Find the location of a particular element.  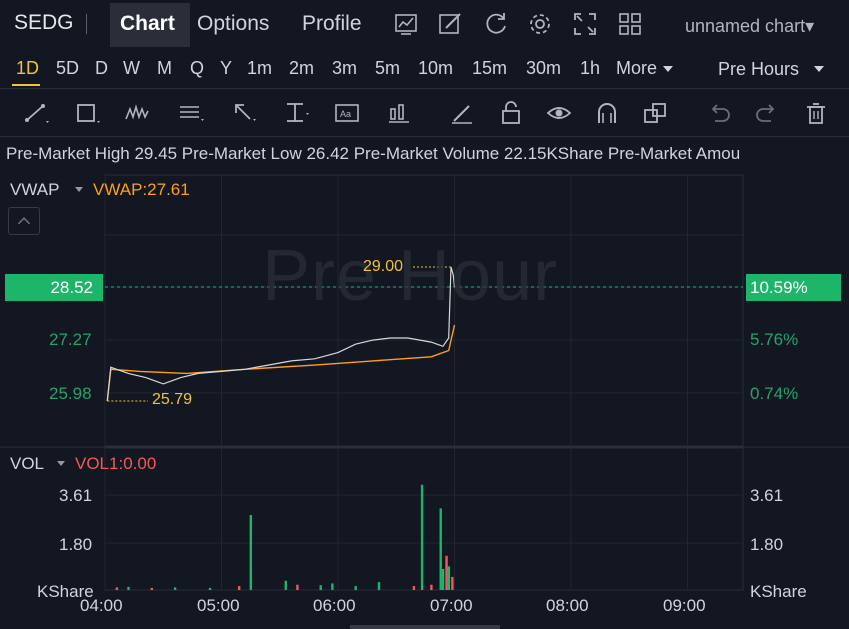

volume-value: VOL1:0.00 is located at coordinates (116, 463).